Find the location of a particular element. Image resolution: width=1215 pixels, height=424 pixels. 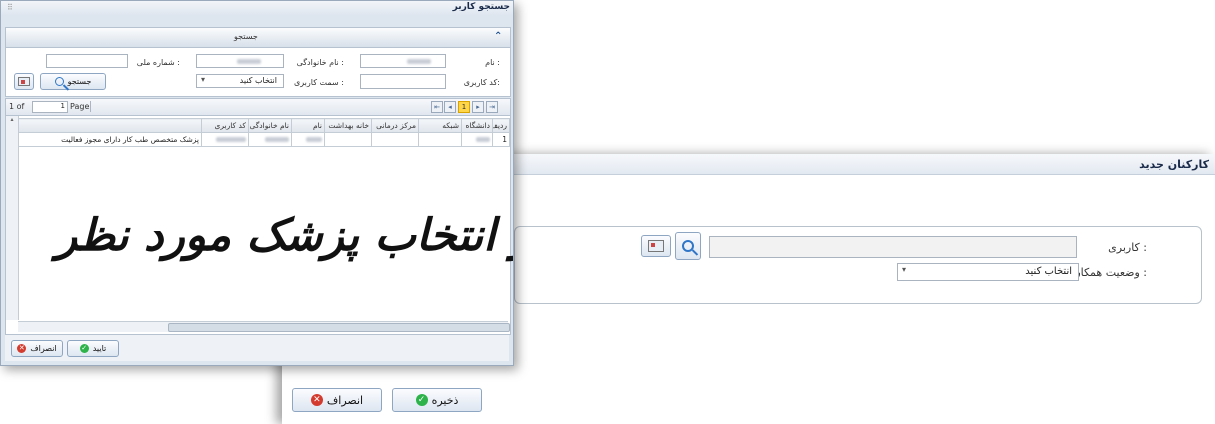

confirm-button: ✓ تایید is located at coordinates (93, 348).